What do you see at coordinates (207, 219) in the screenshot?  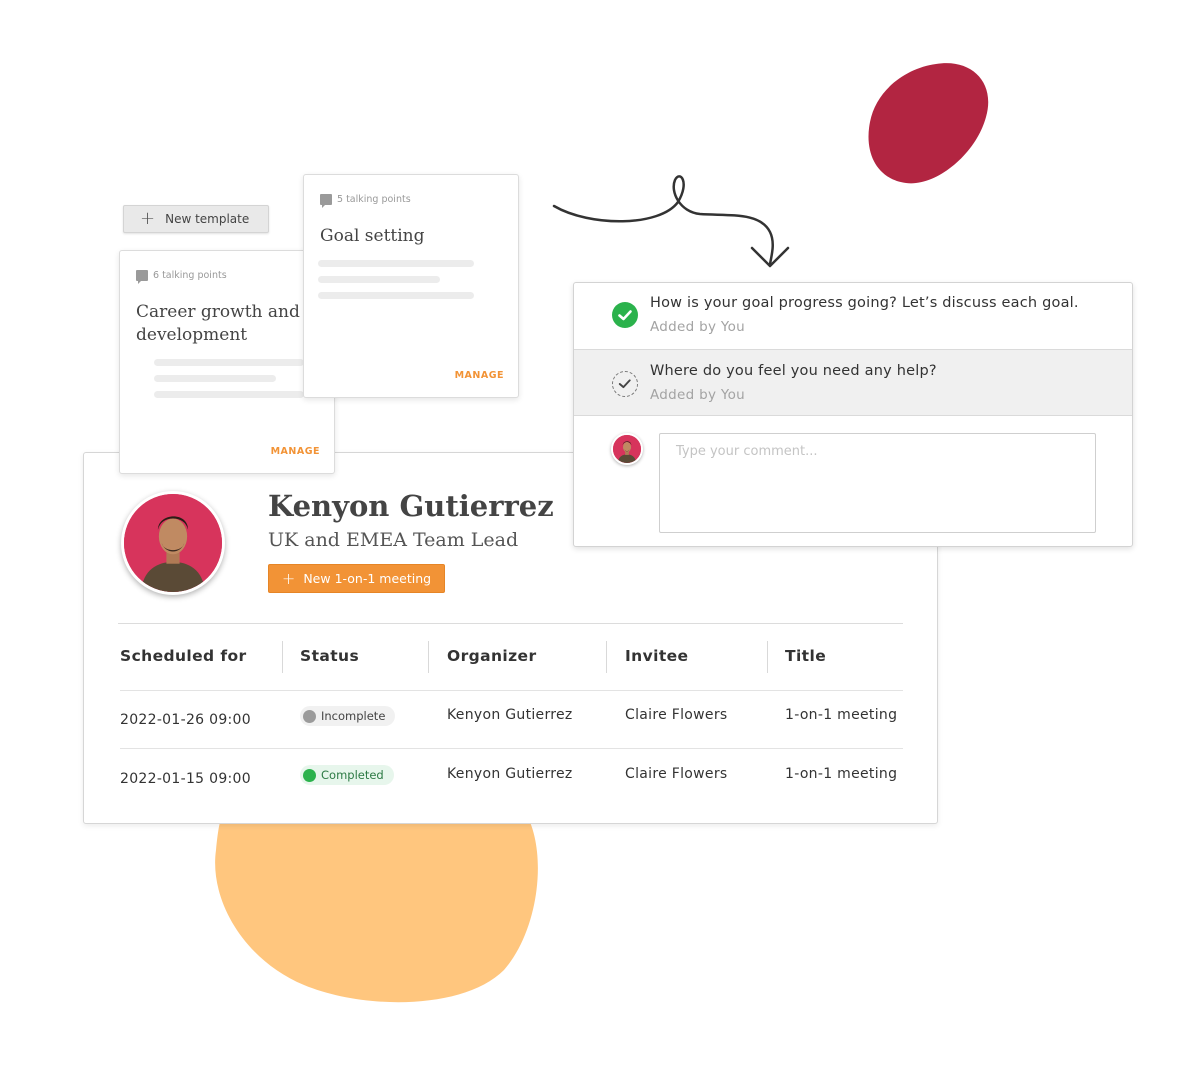 I see `new-template-label: New template` at bounding box center [207, 219].